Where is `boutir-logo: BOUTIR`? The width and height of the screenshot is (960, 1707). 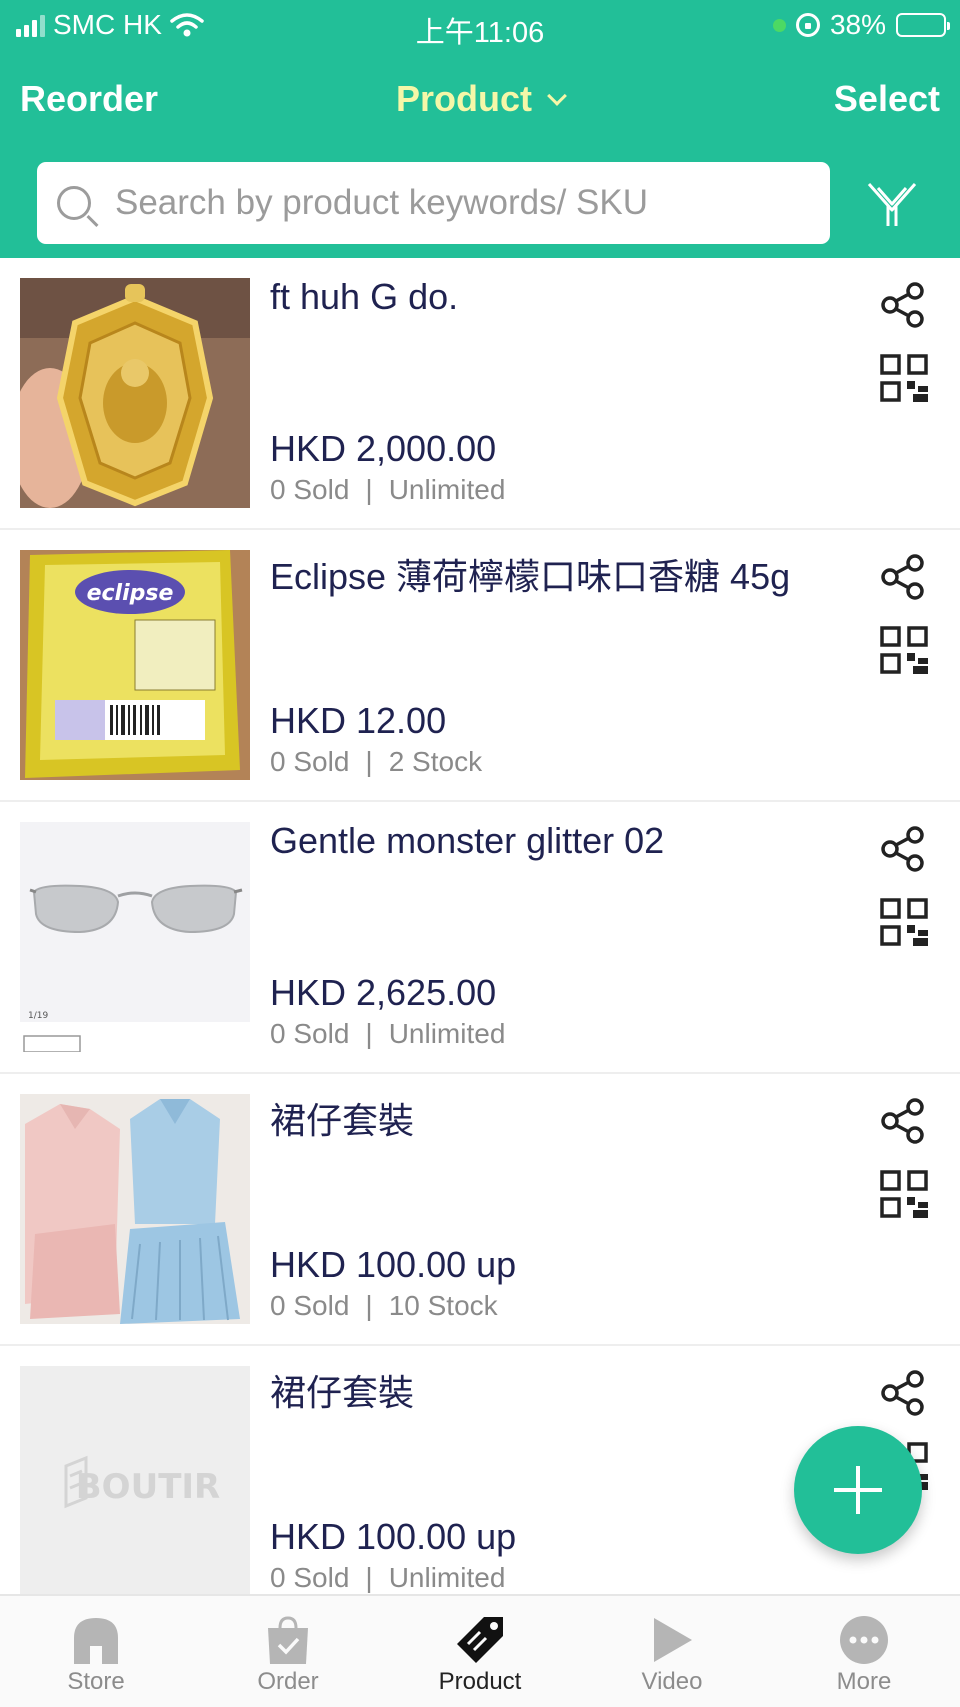
boutir-logo: BOUTIR is located at coordinates (148, 1487).